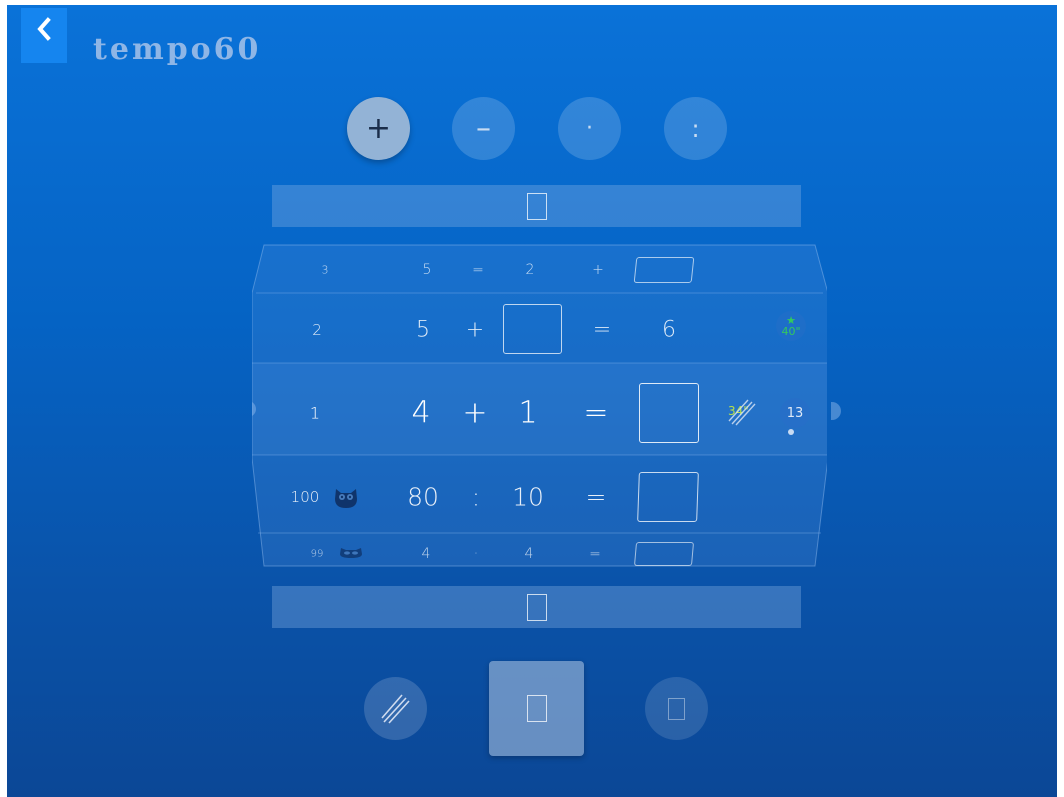 The width and height of the screenshot is (1064, 797). What do you see at coordinates (317, 554) in the screenshot?
I see `row-index: 99` at bounding box center [317, 554].